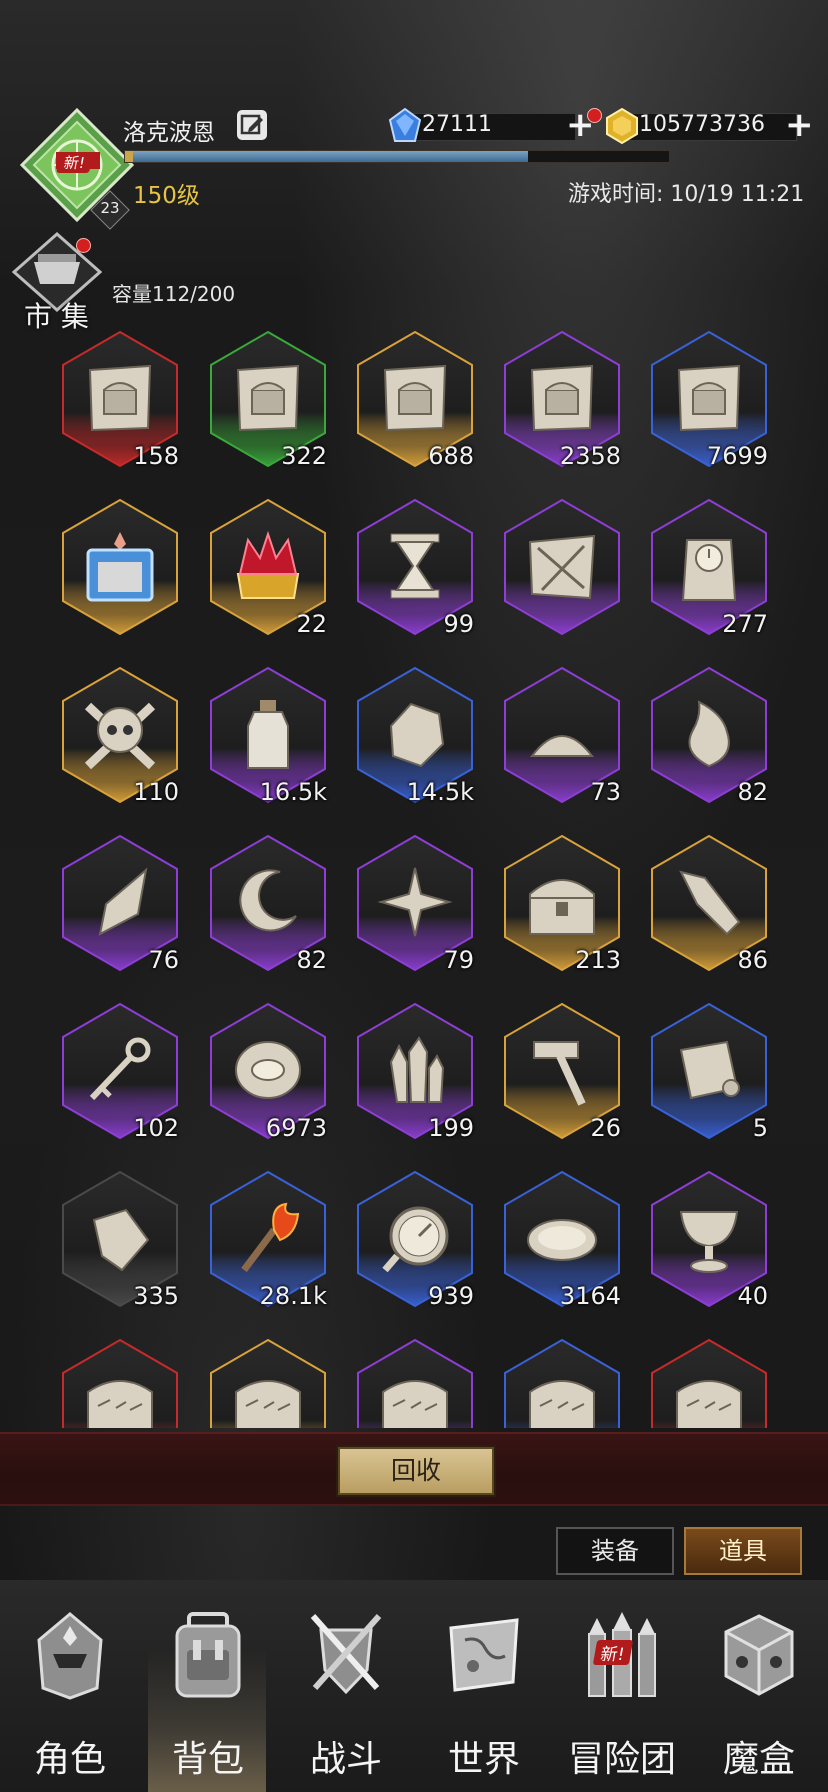 The height and width of the screenshot is (1792, 828). What do you see at coordinates (345, 1759) in the screenshot?
I see `nav-battle-label: 战斗` at bounding box center [345, 1759].